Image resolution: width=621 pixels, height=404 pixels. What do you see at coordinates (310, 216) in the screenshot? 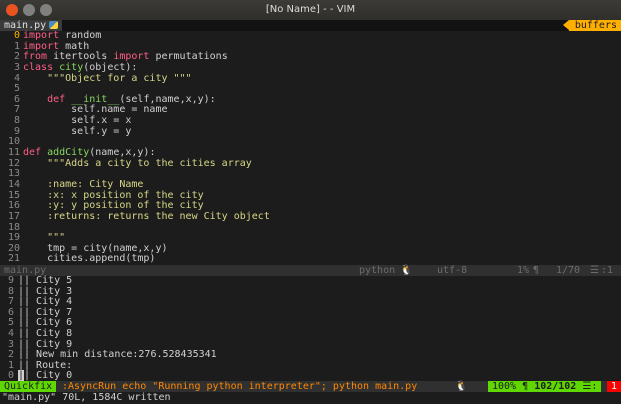
I see `code-line: 17 :returns: returns the new City object` at bounding box center [310, 216].